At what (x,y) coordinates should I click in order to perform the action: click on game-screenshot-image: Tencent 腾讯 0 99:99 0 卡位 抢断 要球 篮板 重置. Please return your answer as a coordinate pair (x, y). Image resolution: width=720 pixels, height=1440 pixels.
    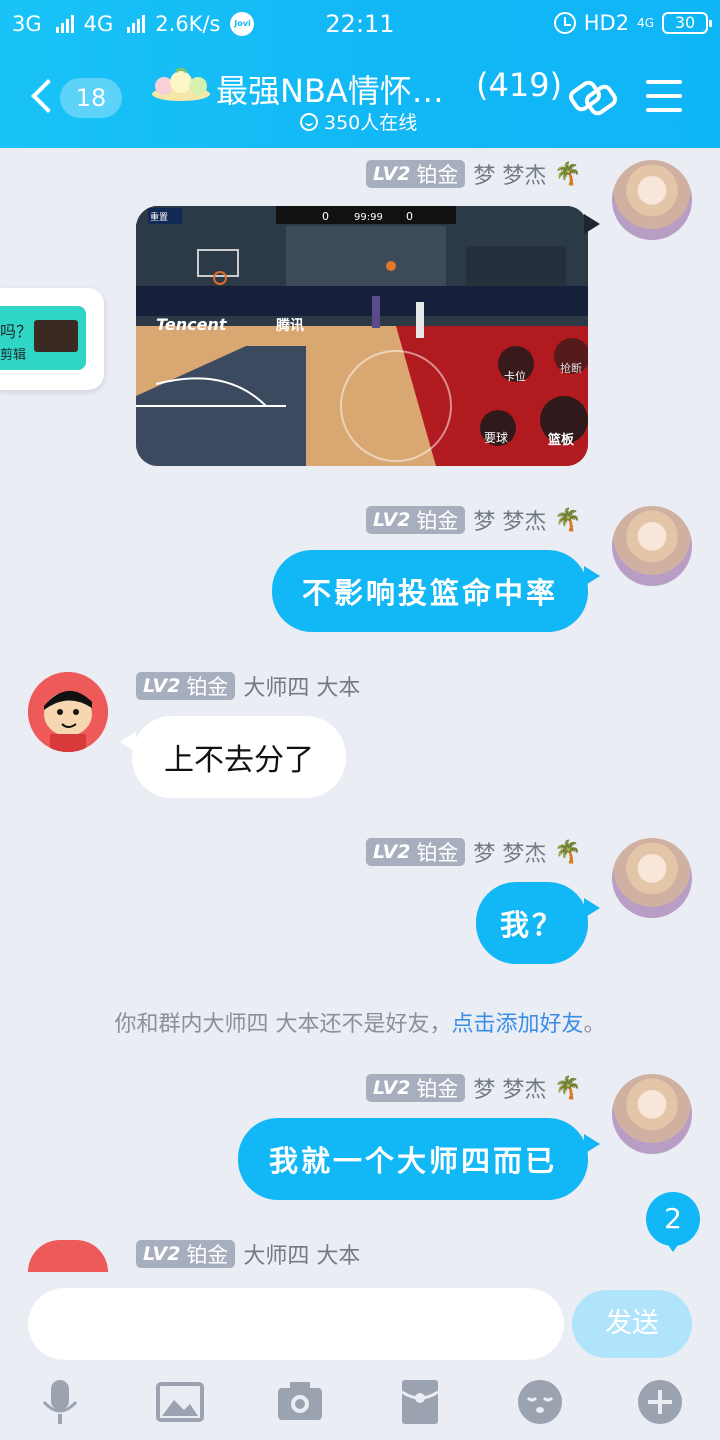
    Looking at the image, I should click on (362, 336).